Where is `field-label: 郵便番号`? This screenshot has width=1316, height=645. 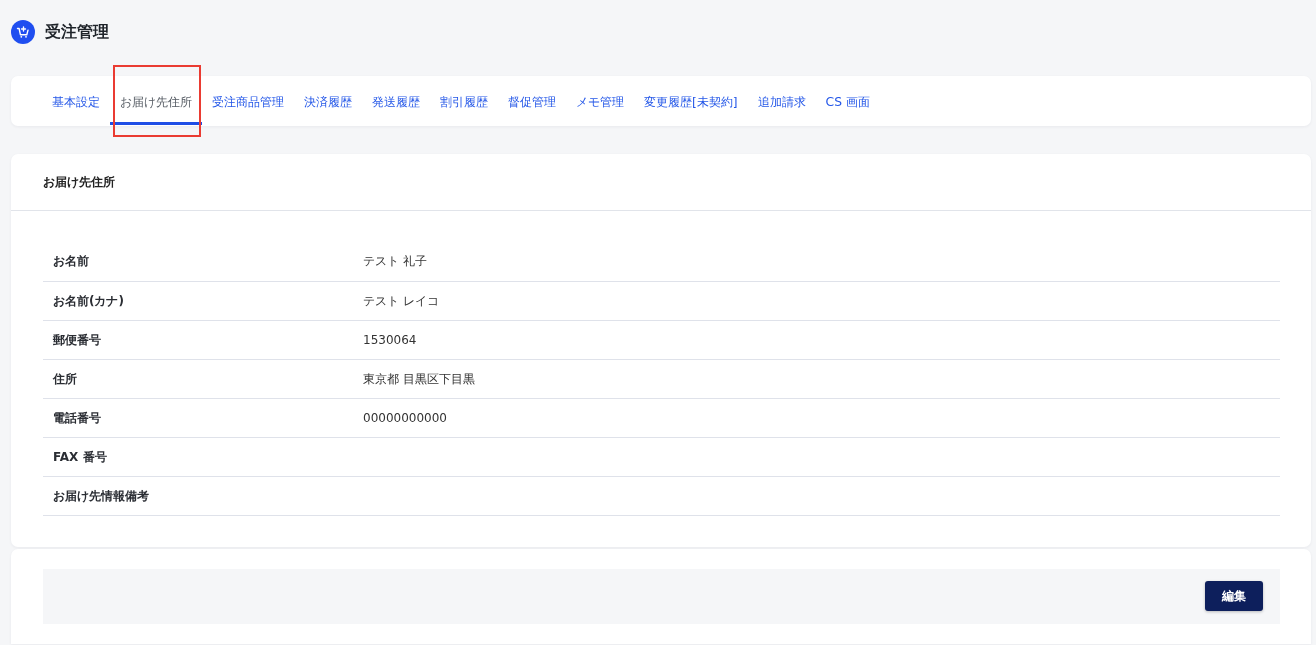 field-label: 郵便番号 is located at coordinates (198, 339).